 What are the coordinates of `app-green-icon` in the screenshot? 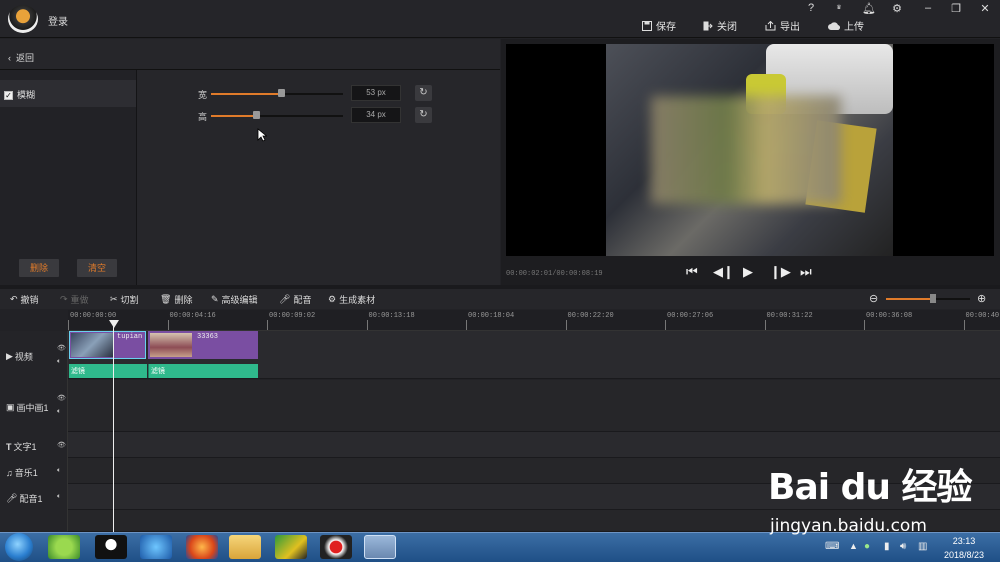 It's located at (291, 547).